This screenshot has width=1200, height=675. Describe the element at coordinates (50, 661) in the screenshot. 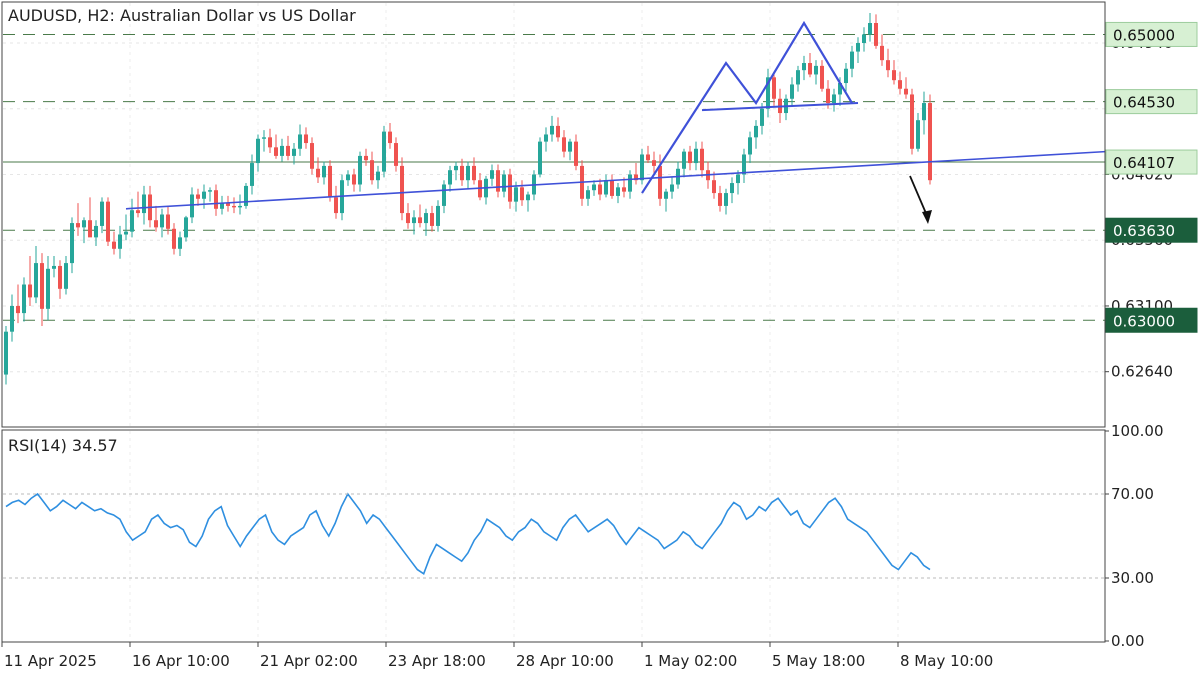

I see `time-tick-label: 11 Apr 2025` at that location.